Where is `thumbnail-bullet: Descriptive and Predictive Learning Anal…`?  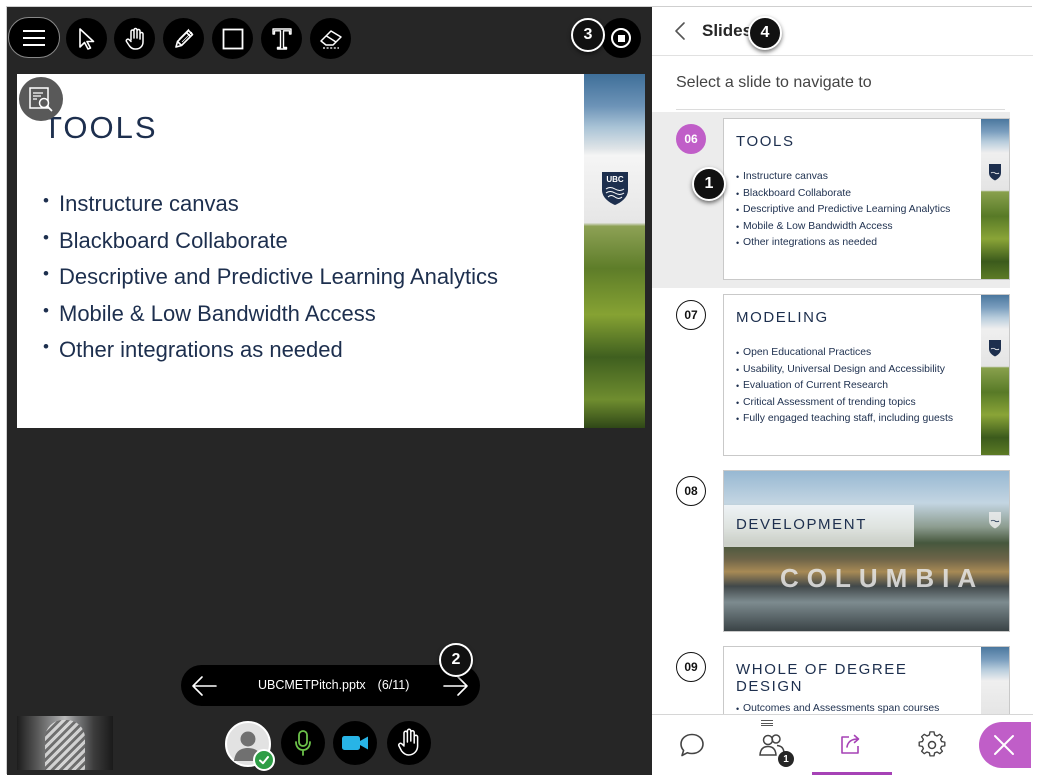
thumbnail-bullet: Descriptive and Predictive Learning Anal… is located at coordinates (856, 210).